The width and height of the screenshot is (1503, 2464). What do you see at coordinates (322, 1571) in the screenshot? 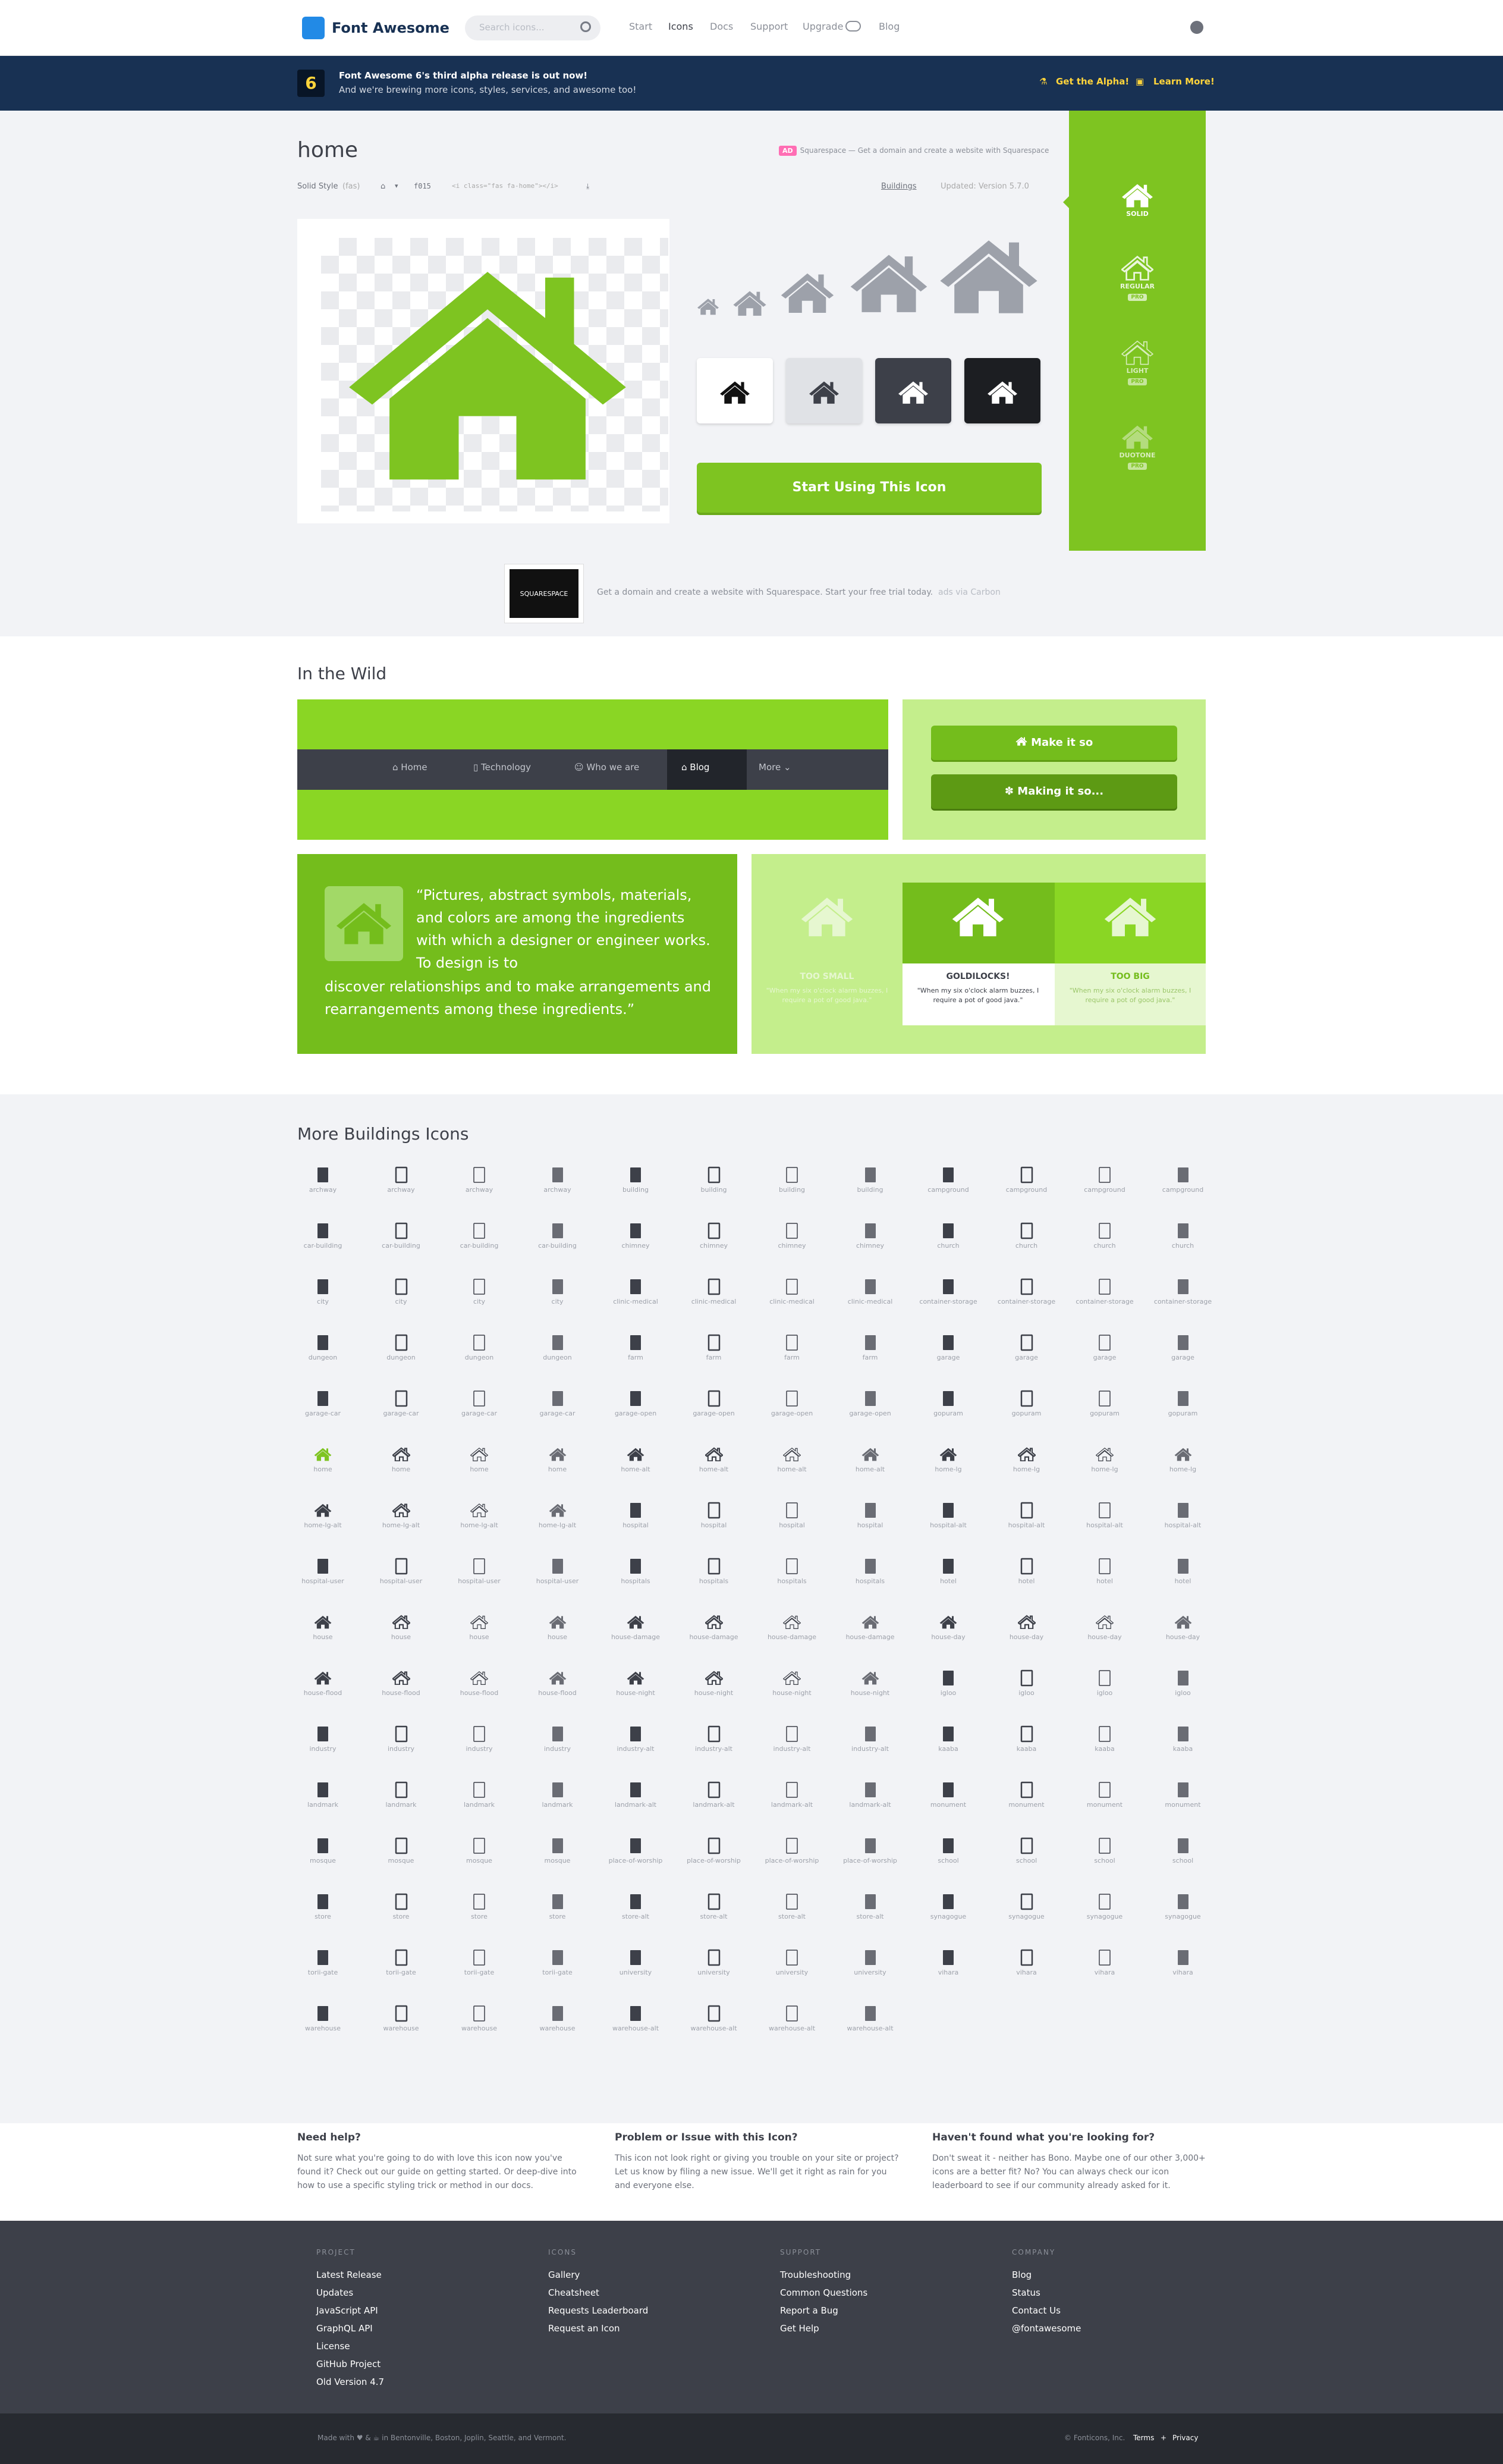
I see `hospital-user-icon-tile: hospital-user` at bounding box center [322, 1571].